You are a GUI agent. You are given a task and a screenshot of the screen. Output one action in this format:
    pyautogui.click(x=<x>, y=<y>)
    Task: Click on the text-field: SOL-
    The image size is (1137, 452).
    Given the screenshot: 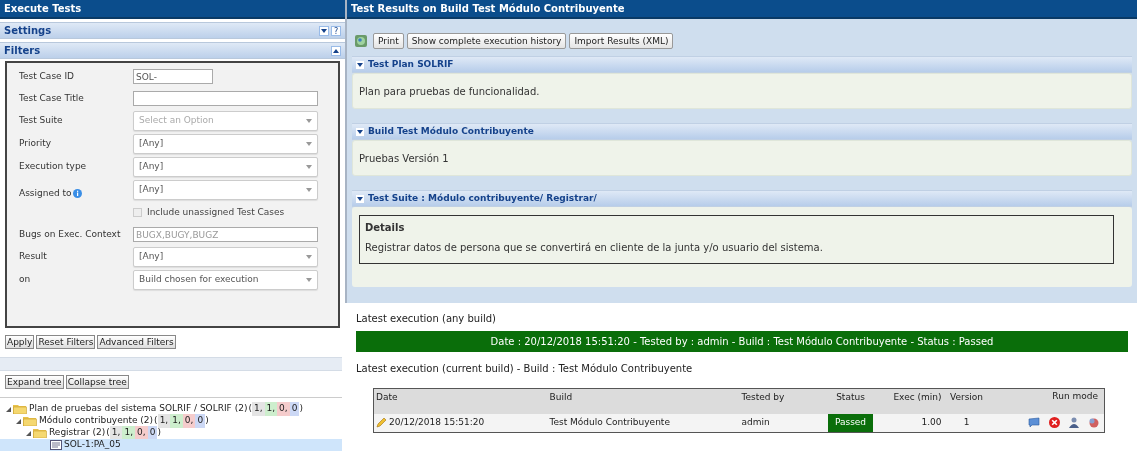 What is the action you would take?
    pyautogui.click(x=173, y=76)
    